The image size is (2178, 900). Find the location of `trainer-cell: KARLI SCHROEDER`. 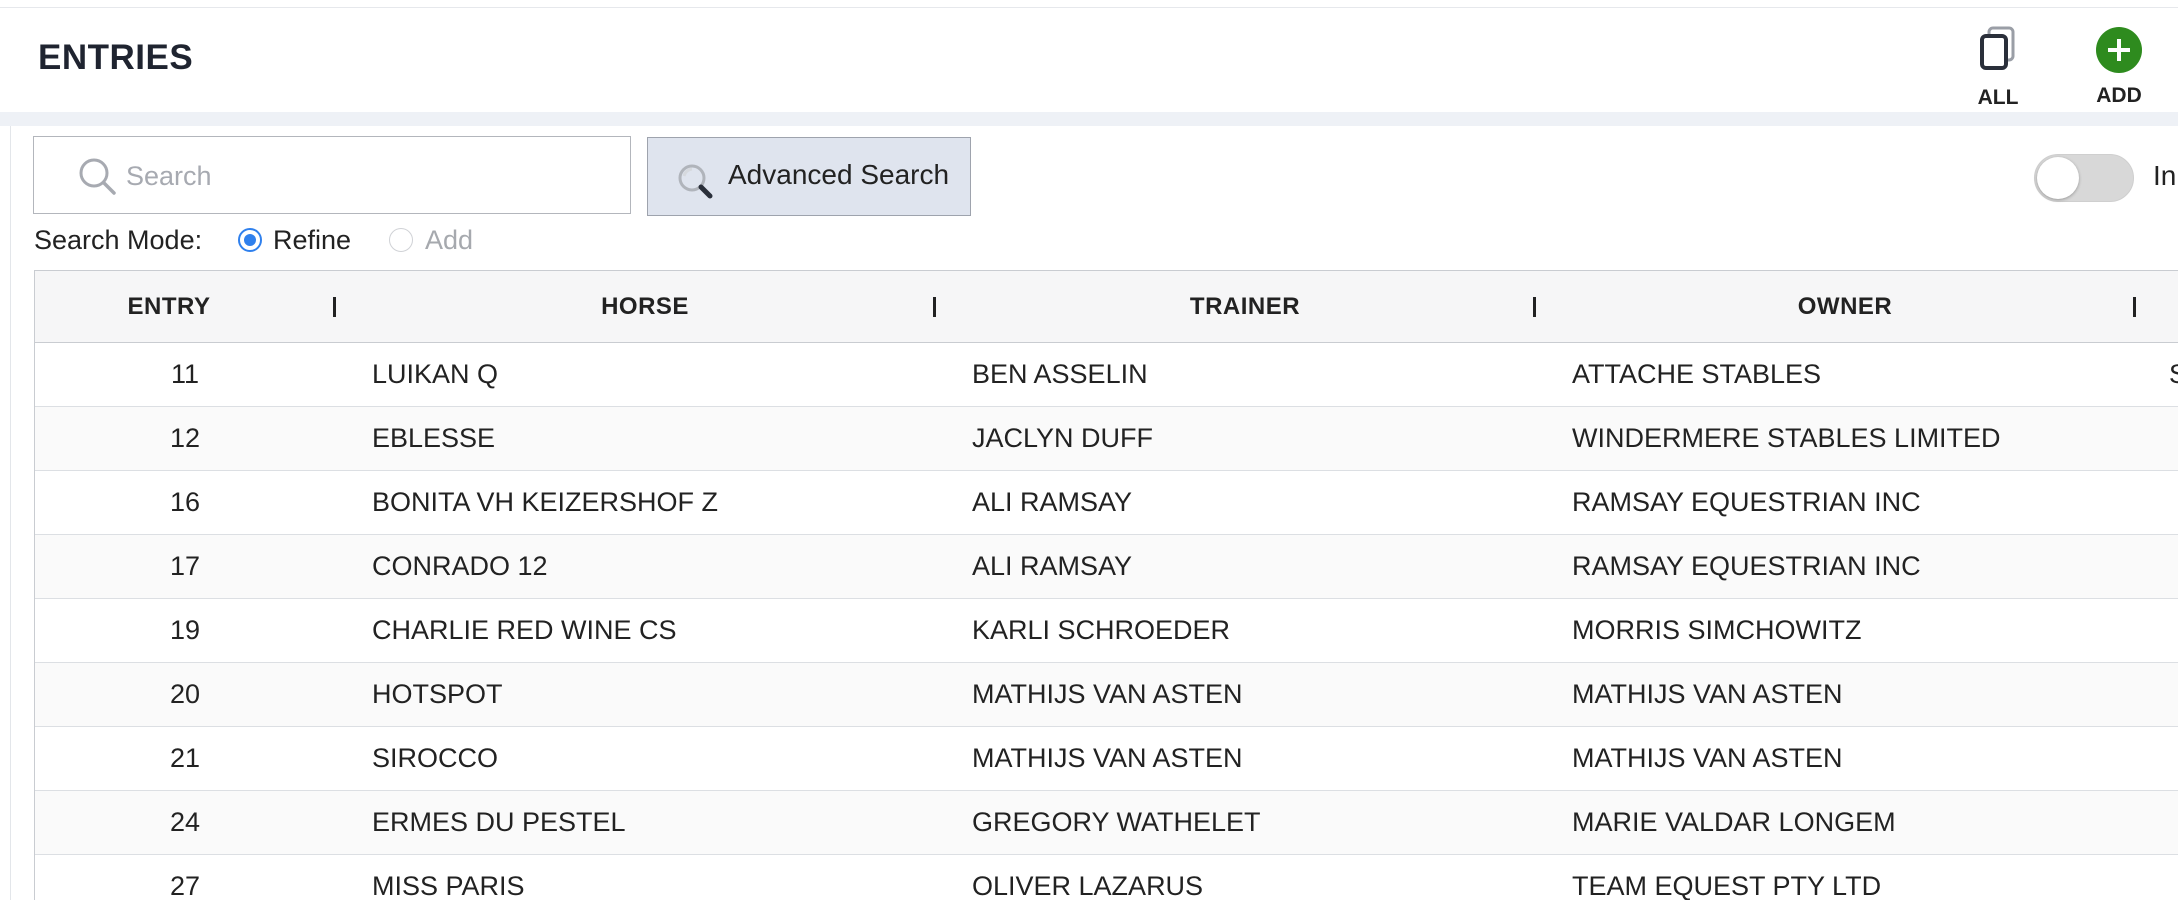

trainer-cell: KARLI SCHROEDER is located at coordinates (1101, 630).